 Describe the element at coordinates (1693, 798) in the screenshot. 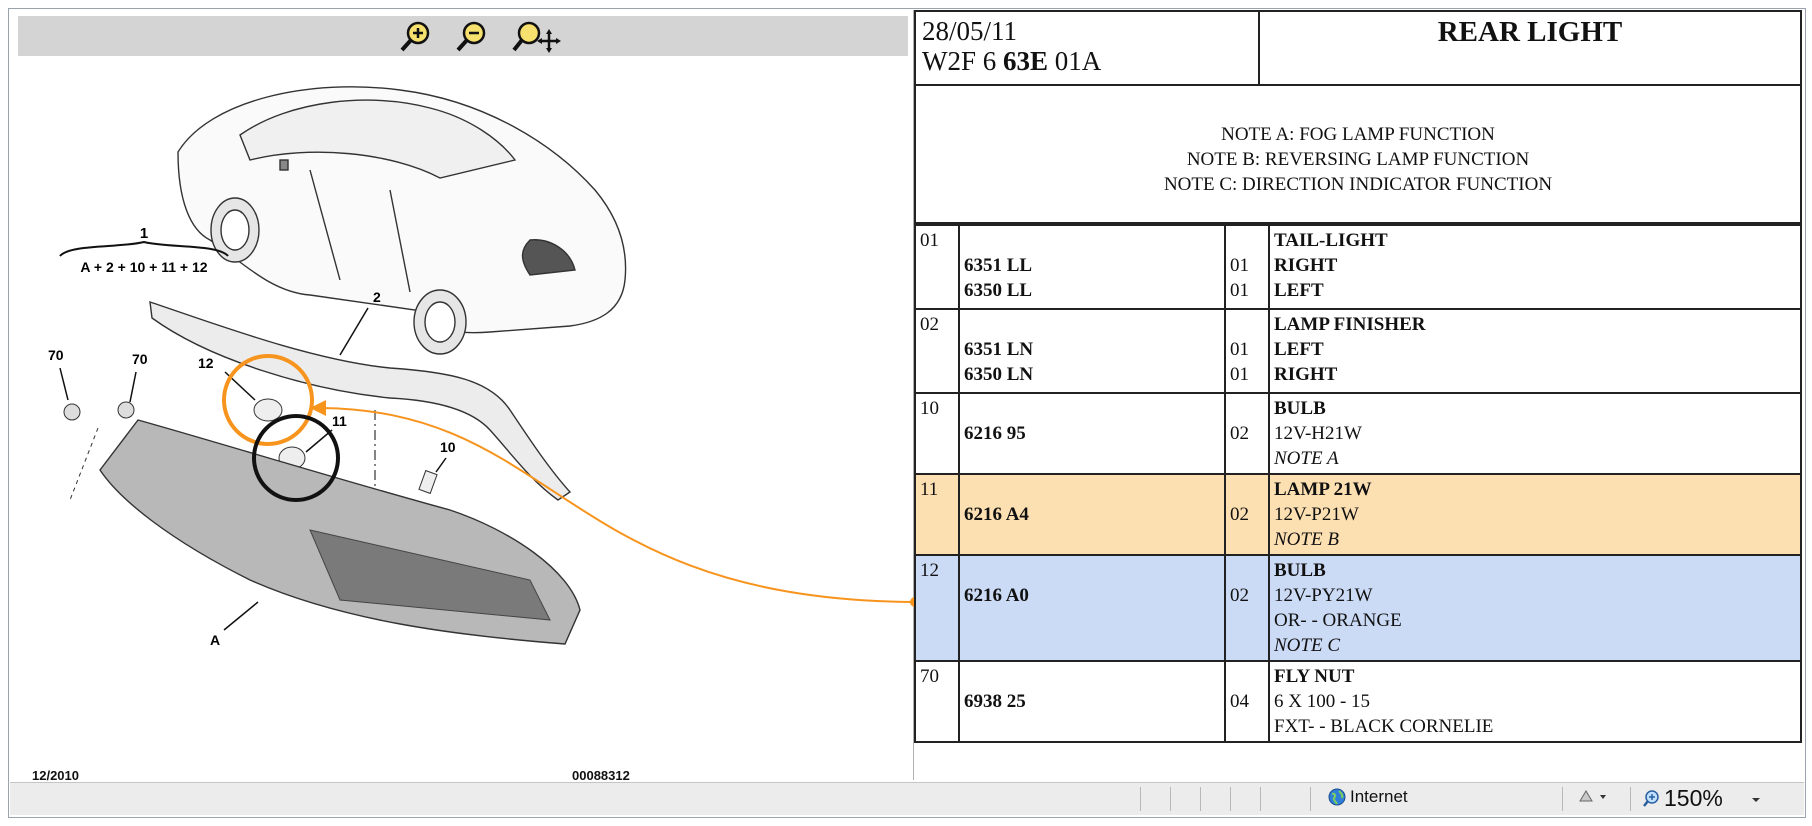

I see `zoom-value: 150%` at that location.